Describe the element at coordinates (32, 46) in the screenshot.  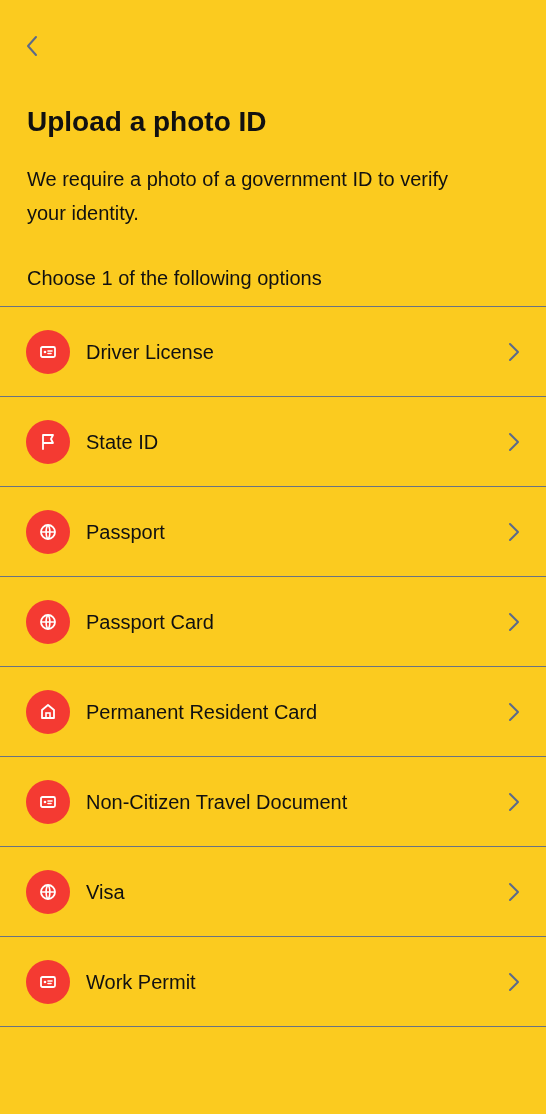
I see `back-icon` at that location.